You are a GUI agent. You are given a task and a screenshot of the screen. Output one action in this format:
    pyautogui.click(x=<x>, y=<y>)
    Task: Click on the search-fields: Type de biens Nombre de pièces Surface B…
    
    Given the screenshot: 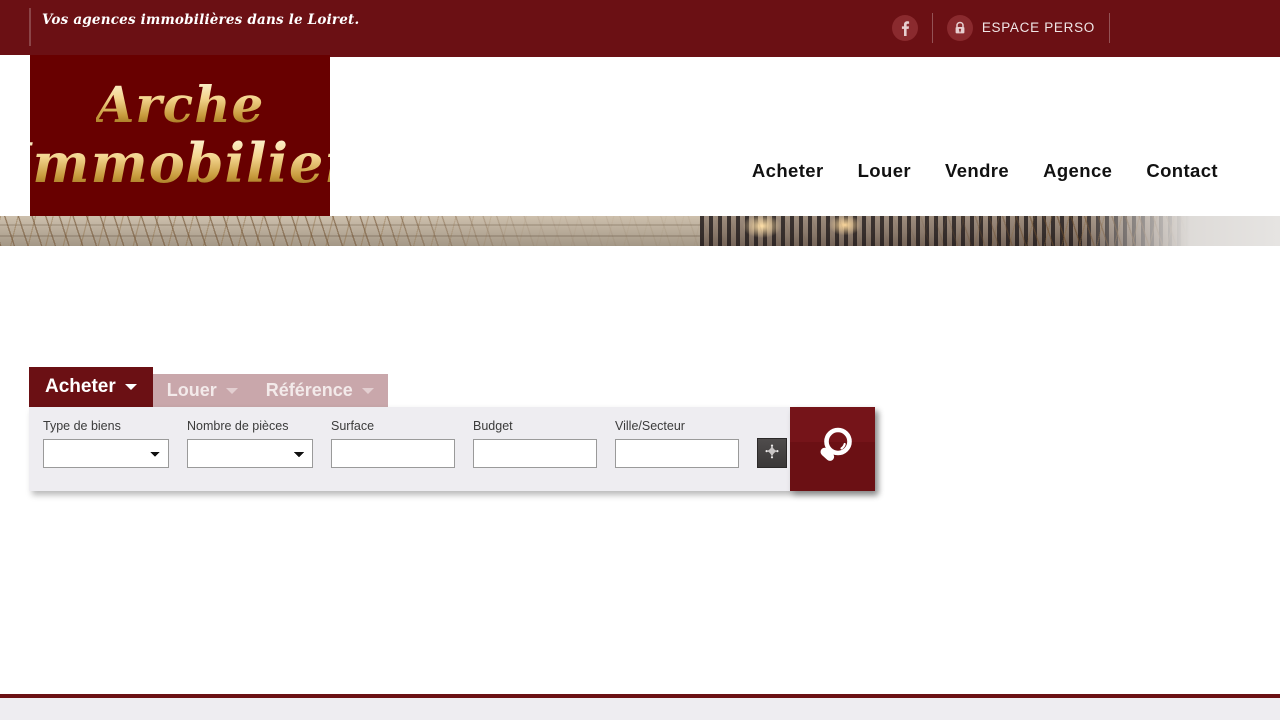 What is the action you would take?
    pyautogui.click(x=408, y=437)
    